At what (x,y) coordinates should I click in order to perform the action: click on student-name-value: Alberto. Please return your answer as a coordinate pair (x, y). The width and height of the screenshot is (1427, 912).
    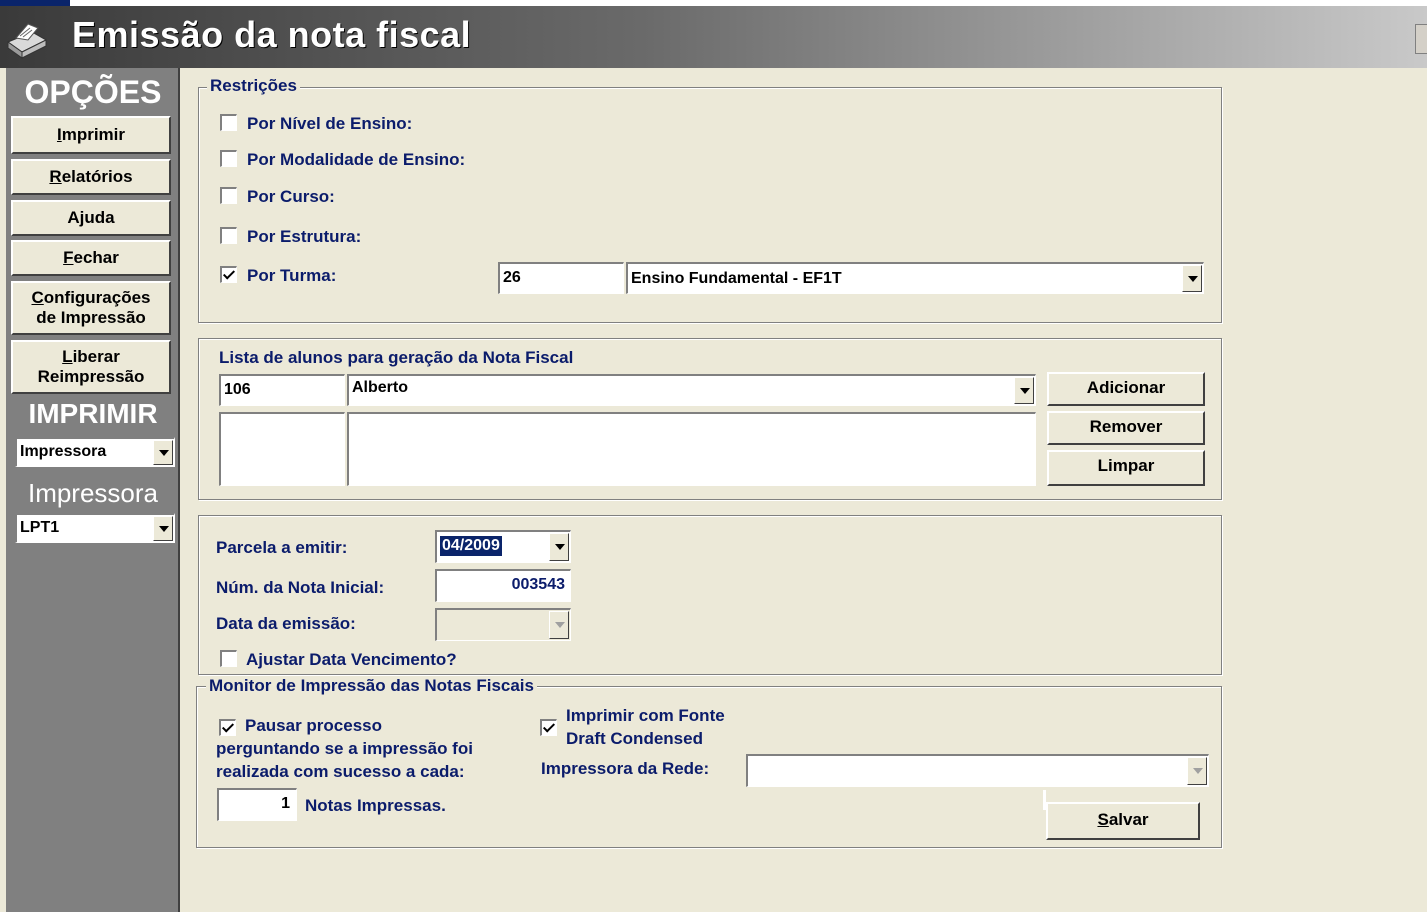
    Looking at the image, I should click on (380, 387).